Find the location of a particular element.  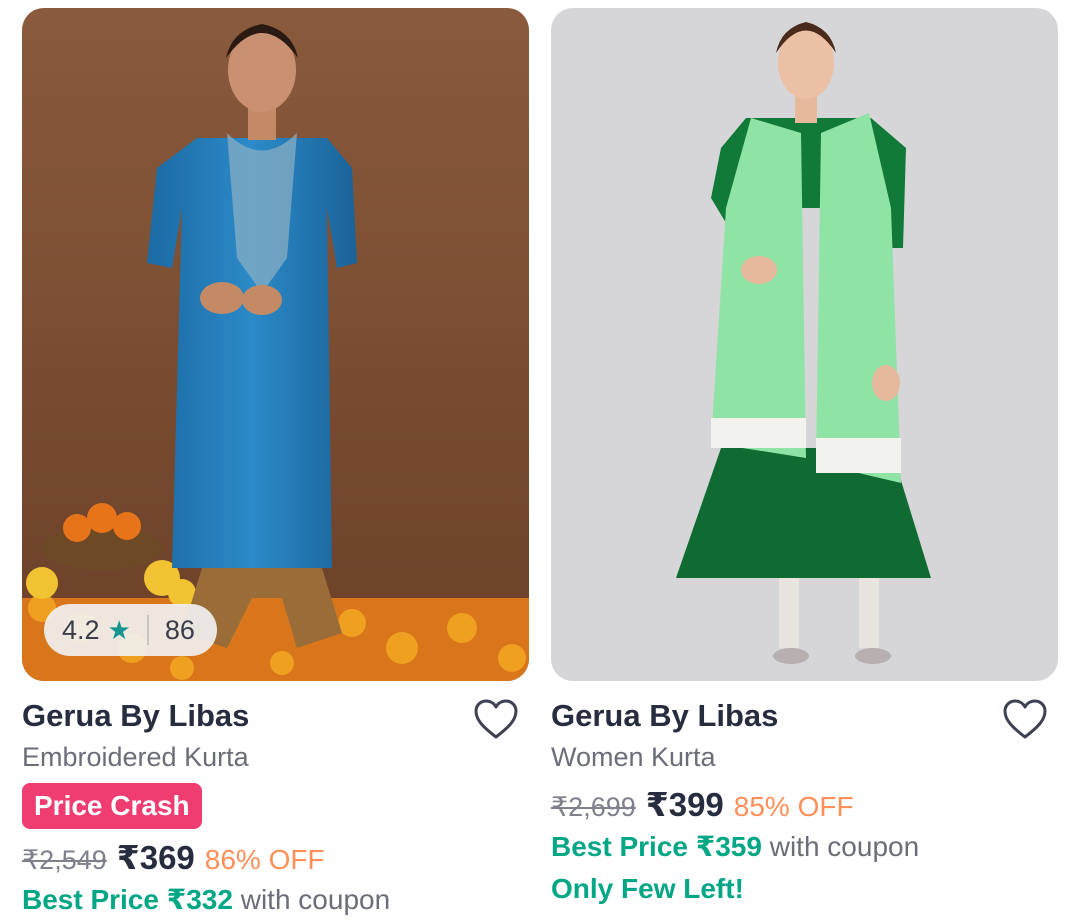

selling-price: ₹399 is located at coordinates (684, 804).